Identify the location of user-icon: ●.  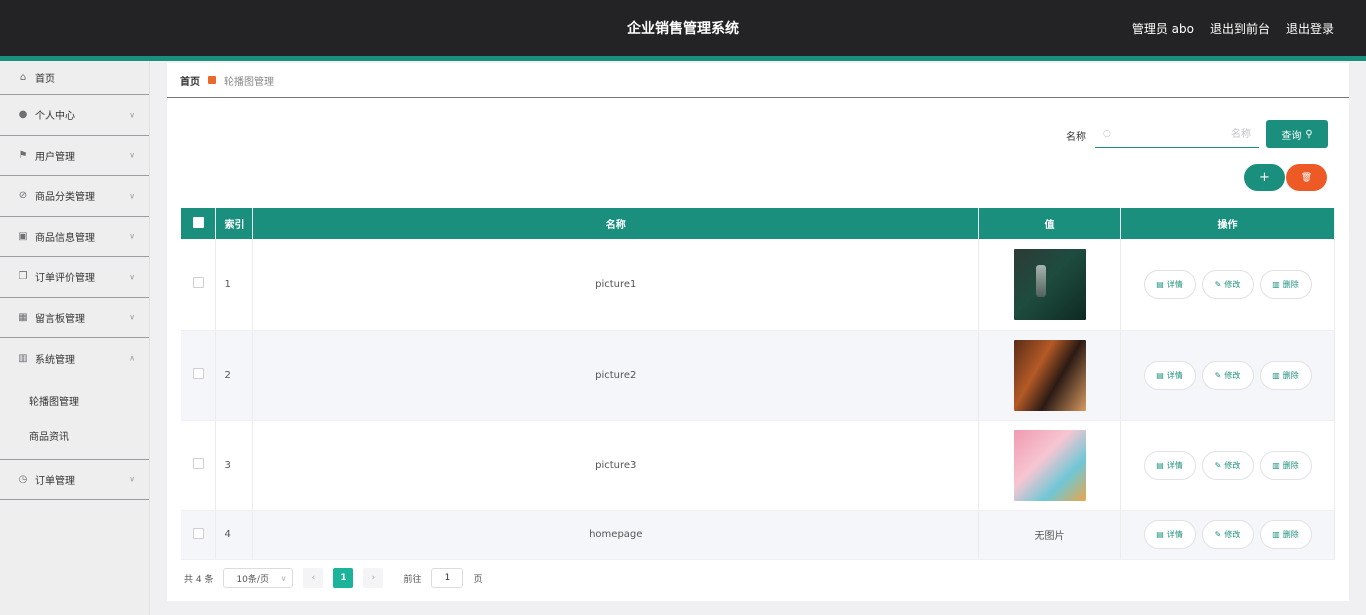
(23, 115).